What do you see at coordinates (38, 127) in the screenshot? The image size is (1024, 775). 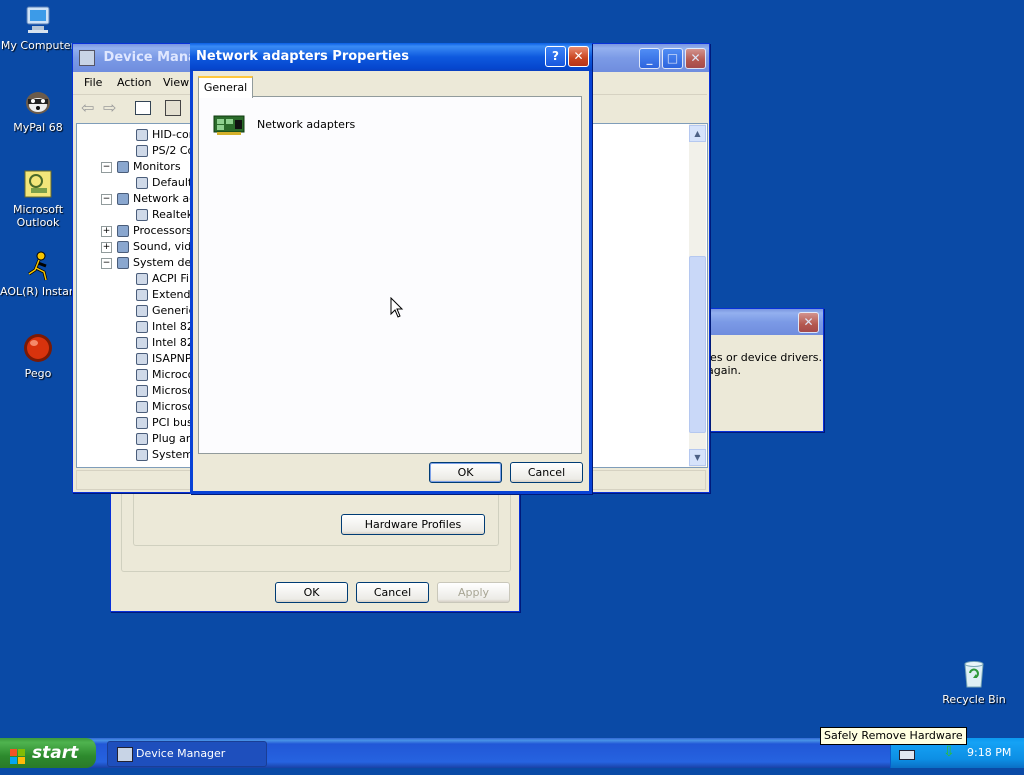 I see `desktop-icon-label: MyPal 68` at bounding box center [38, 127].